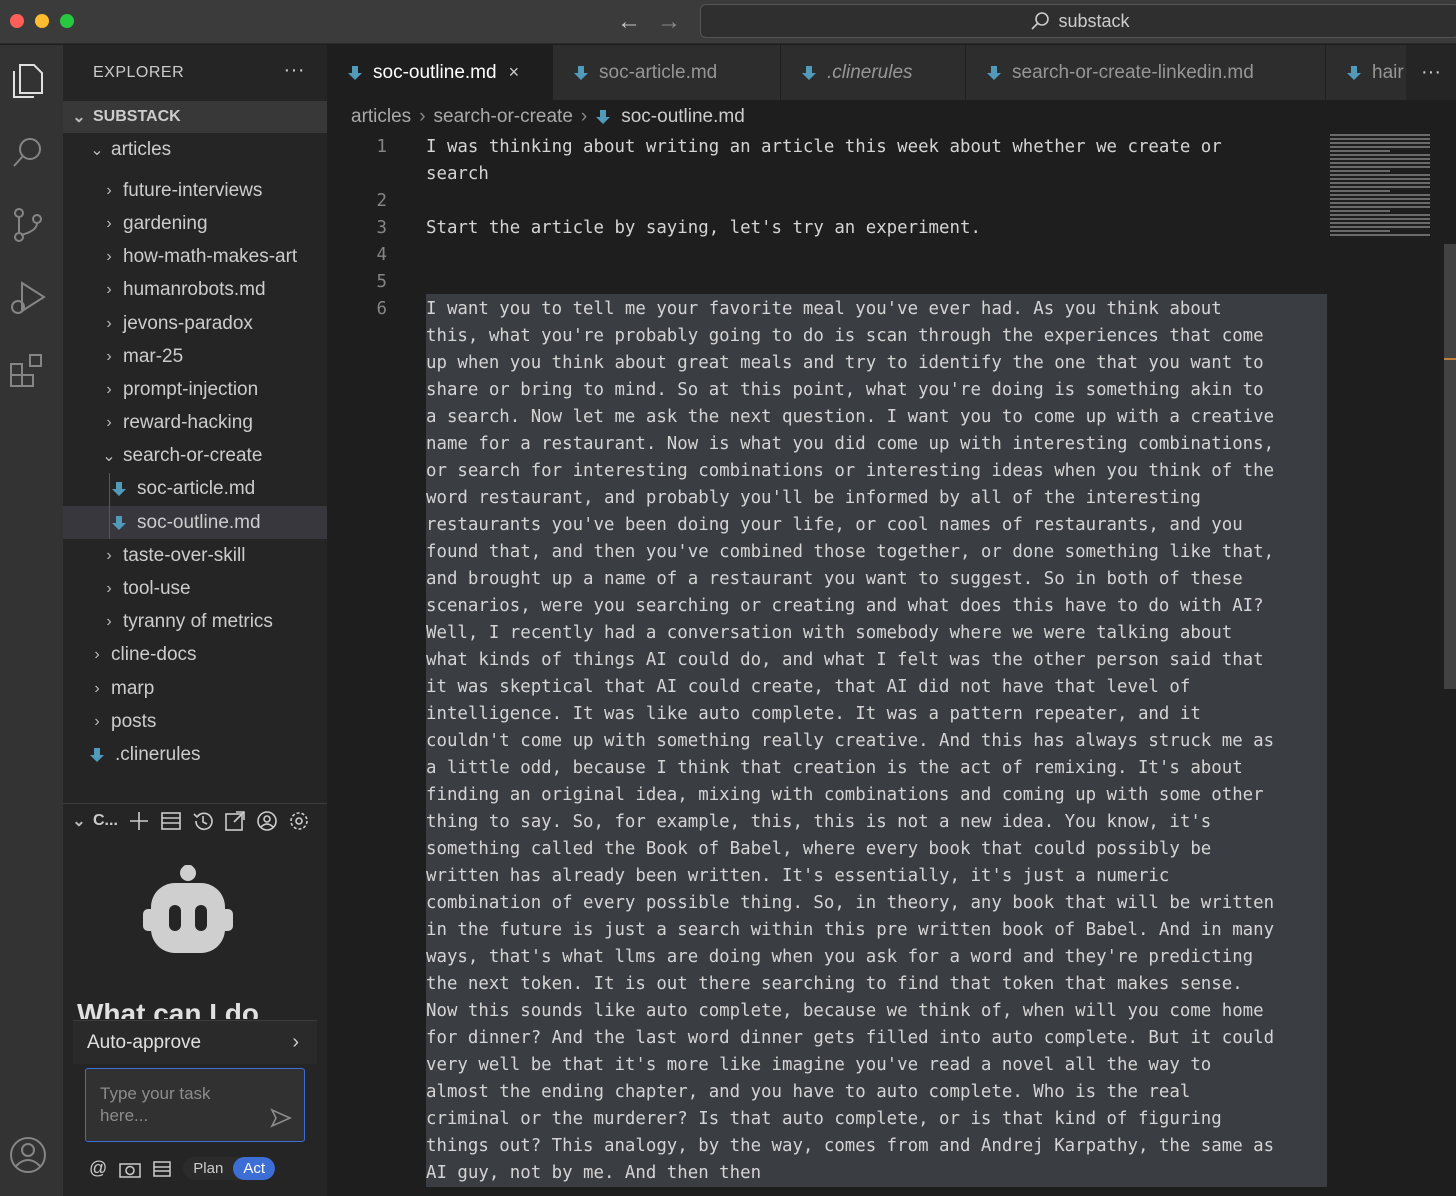 The height and width of the screenshot is (1196, 1456). What do you see at coordinates (195, 356) in the screenshot?
I see `folder-item: › mar-25` at bounding box center [195, 356].